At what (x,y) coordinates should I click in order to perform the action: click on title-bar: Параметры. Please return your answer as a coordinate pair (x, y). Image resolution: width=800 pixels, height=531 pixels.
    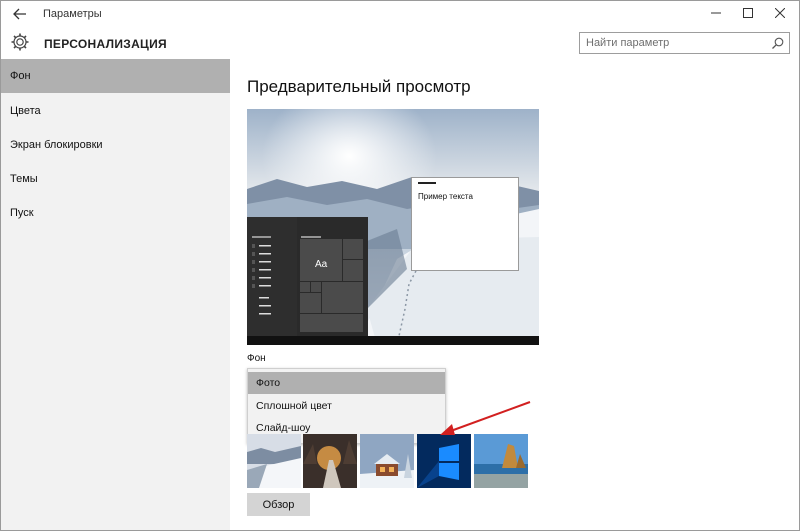
    Looking at the image, I should click on (400, 15).